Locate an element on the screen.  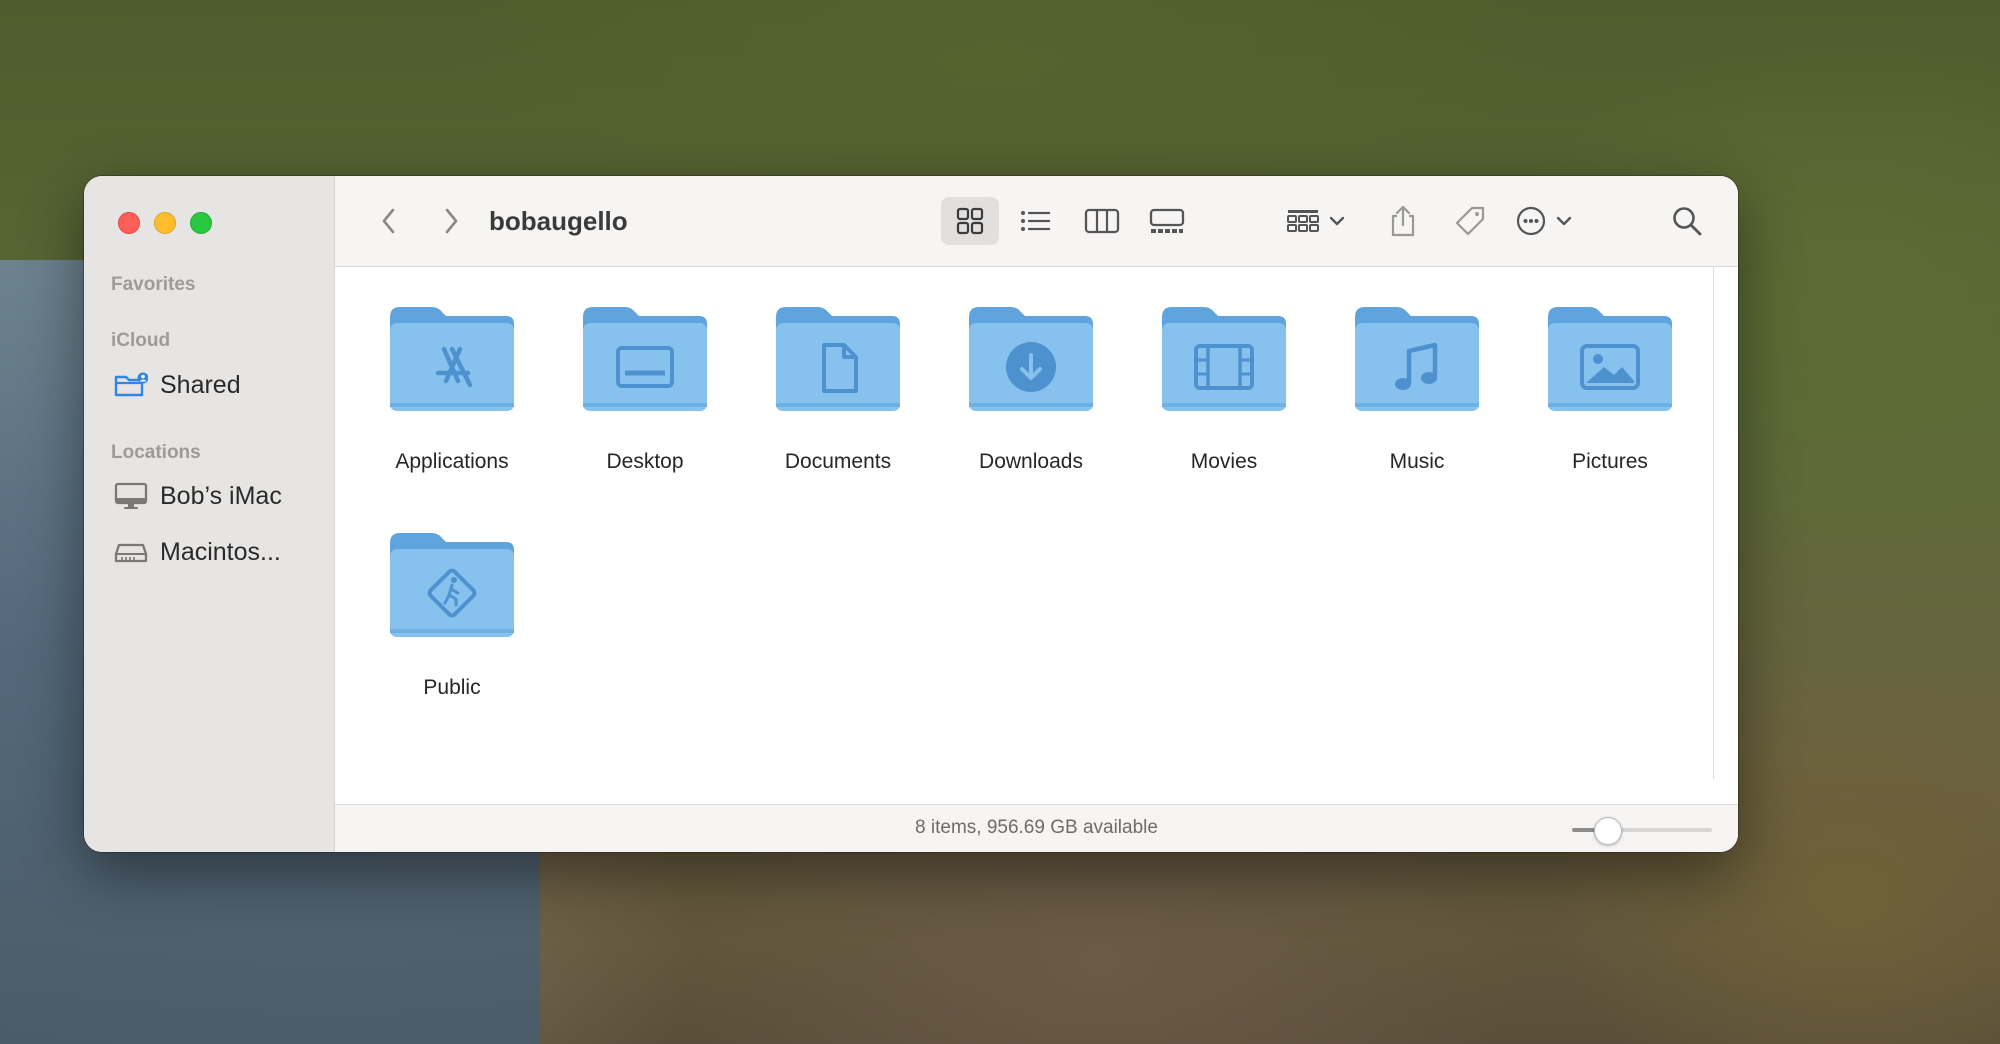
share-button is located at coordinates (1403, 221).